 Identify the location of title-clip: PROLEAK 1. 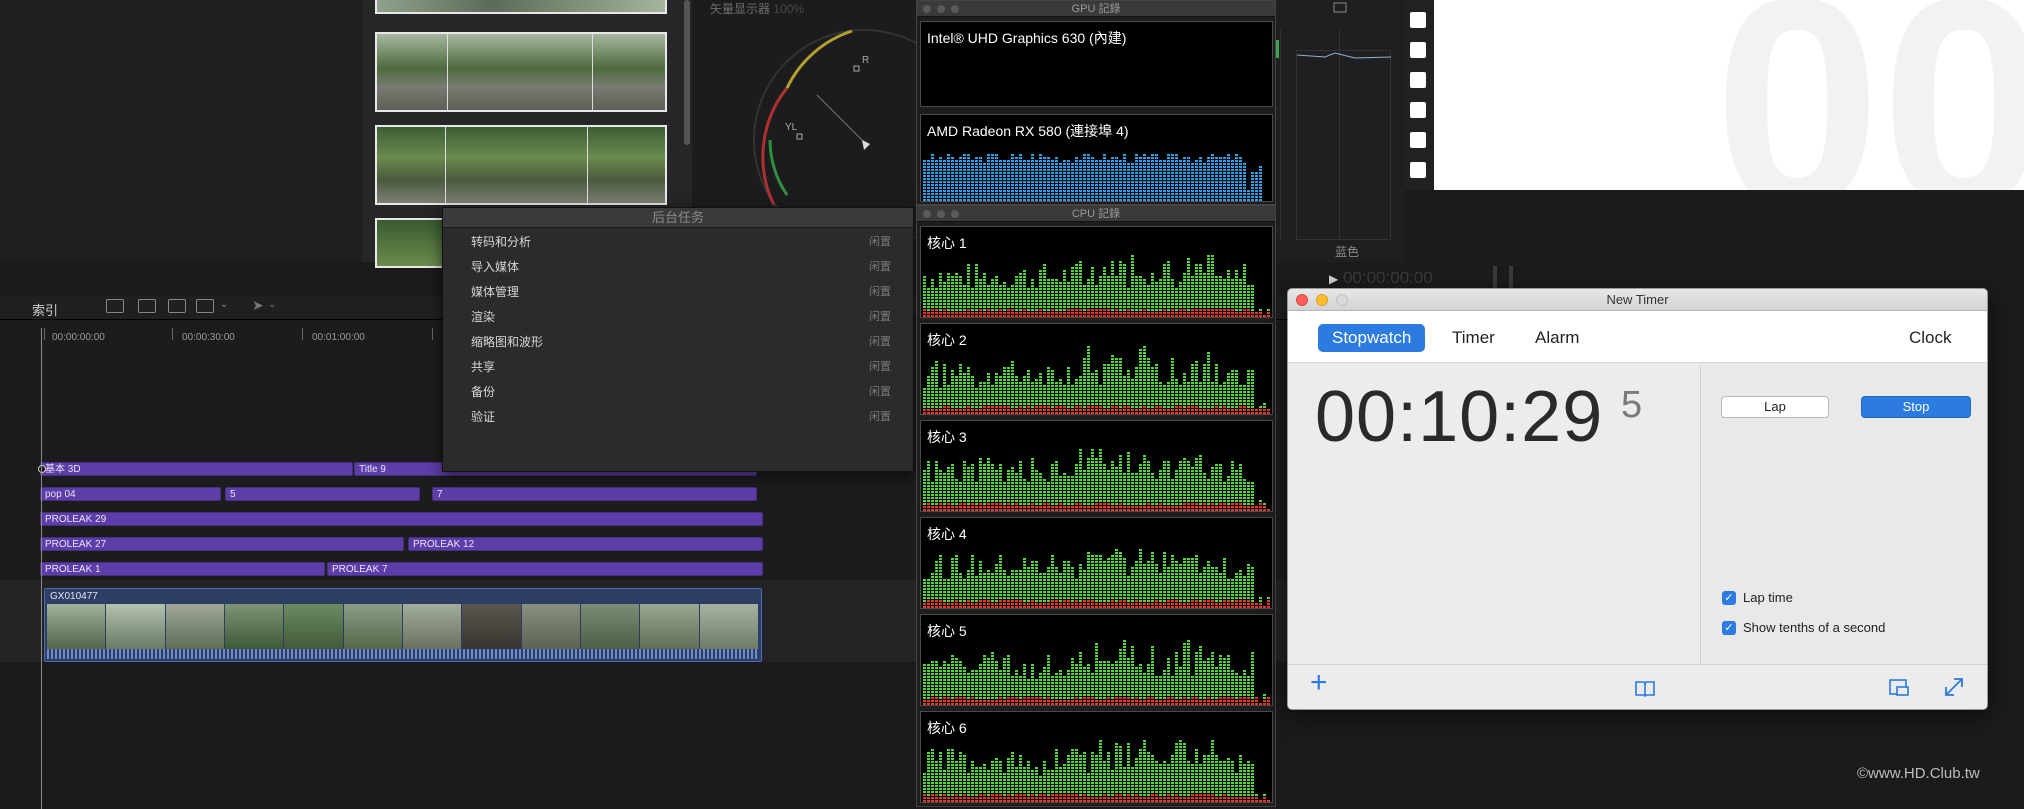
(182, 569).